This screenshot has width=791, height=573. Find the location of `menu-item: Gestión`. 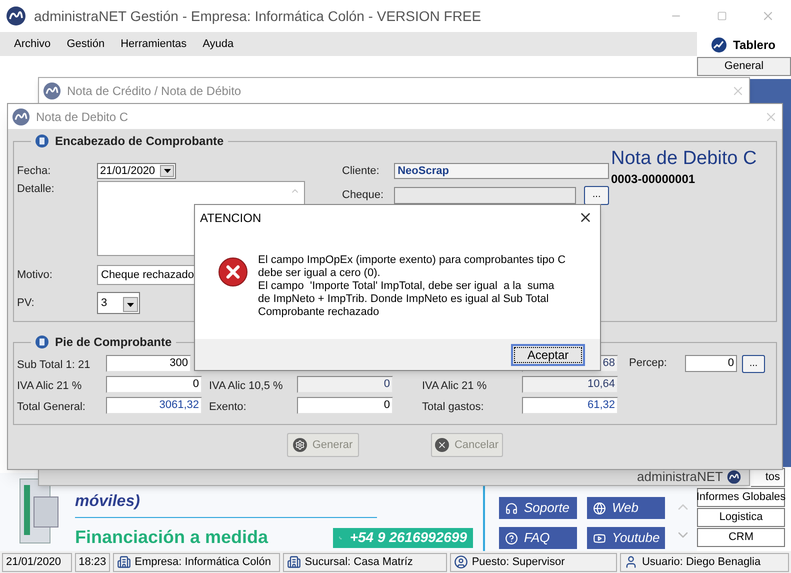

menu-item: Gestión is located at coordinates (85, 44).